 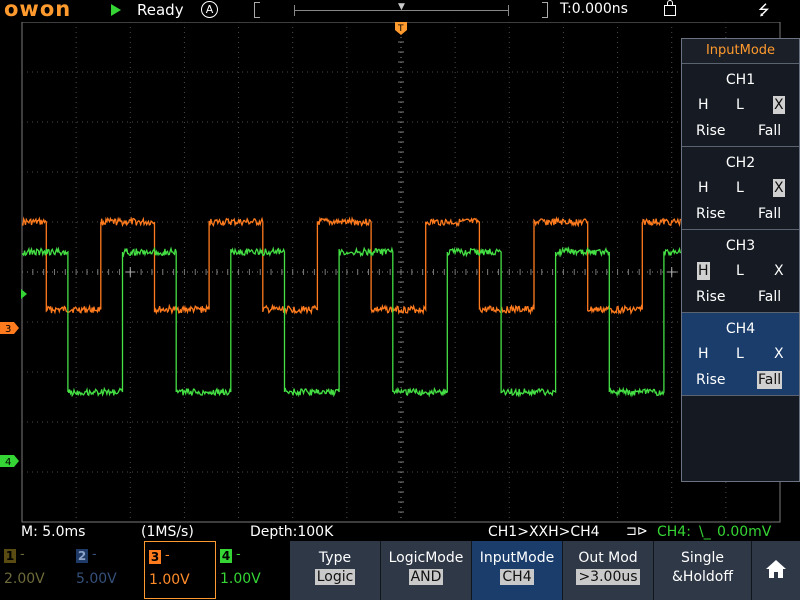 I want to click on usb-icon: ⭍, so click(x=764, y=11).